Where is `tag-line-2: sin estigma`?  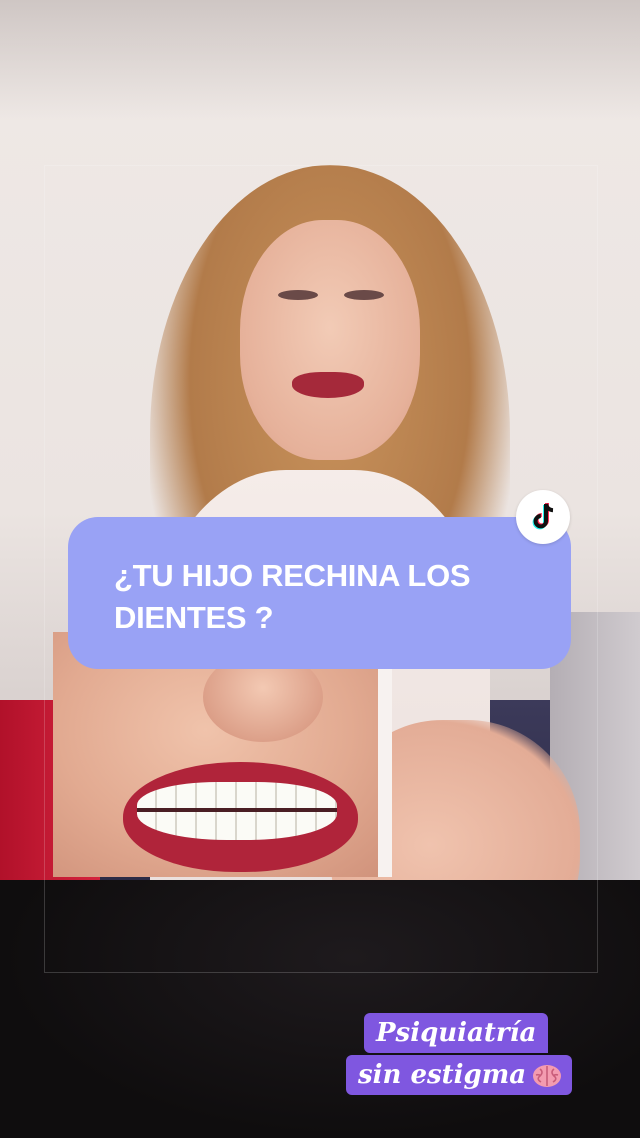 tag-line-2: sin estigma is located at coordinates (459, 1075).